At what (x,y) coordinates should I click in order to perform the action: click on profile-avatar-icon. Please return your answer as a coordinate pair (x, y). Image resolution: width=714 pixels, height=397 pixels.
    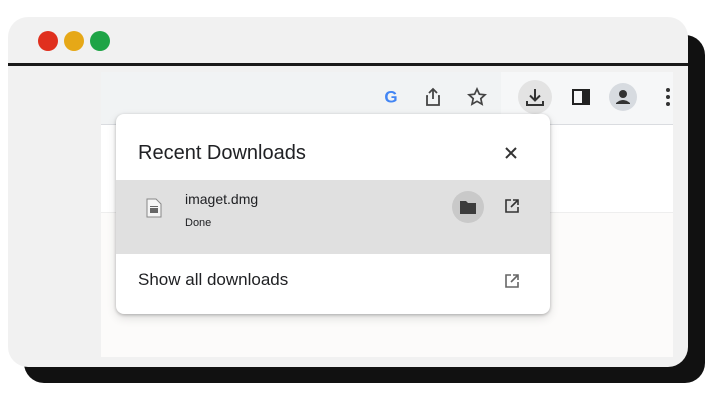
    Looking at the image, I should click on (623, 97).